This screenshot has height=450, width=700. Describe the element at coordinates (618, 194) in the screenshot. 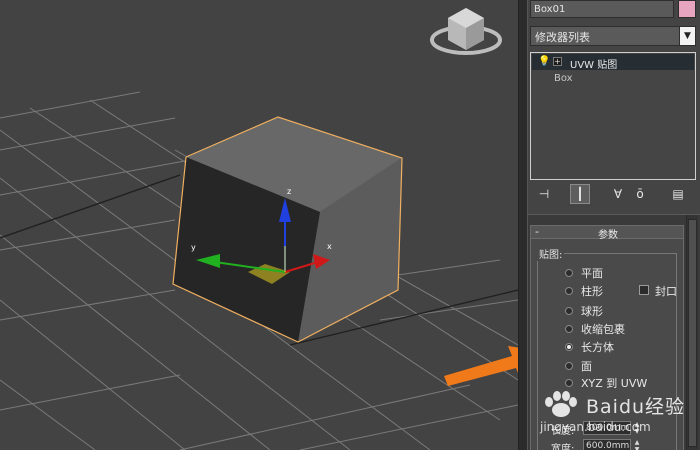

I see `make-unique-icon: ∀` at that location.